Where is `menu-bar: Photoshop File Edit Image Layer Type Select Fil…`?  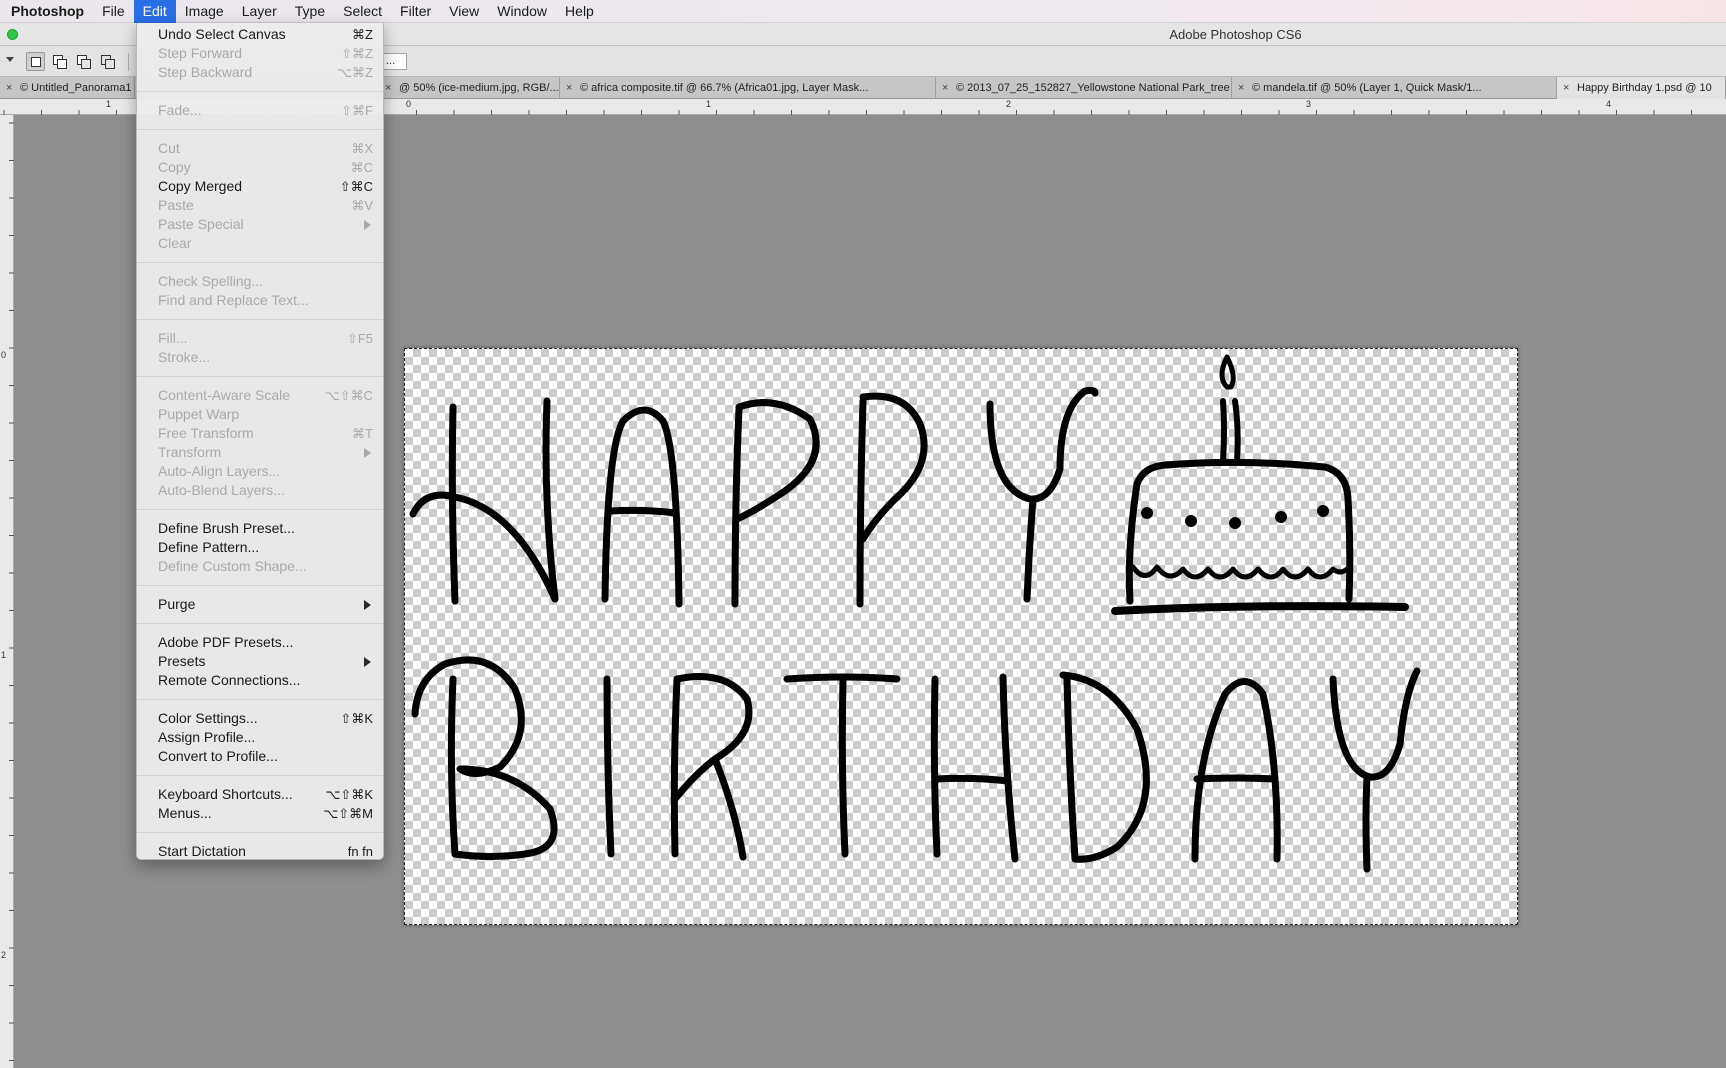
menu-bar: Photoshop File Edit Image Layer Type Select Fil… is located at coordinates (863, 11).